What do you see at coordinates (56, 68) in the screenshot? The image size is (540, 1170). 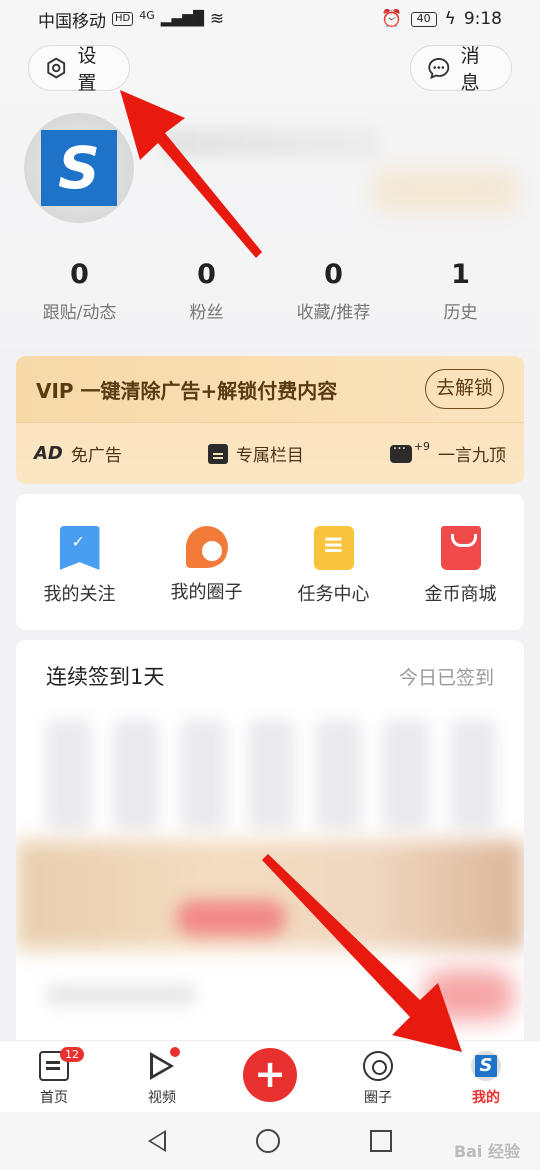 I see `gear-icon` at bounding box center [56, 68].